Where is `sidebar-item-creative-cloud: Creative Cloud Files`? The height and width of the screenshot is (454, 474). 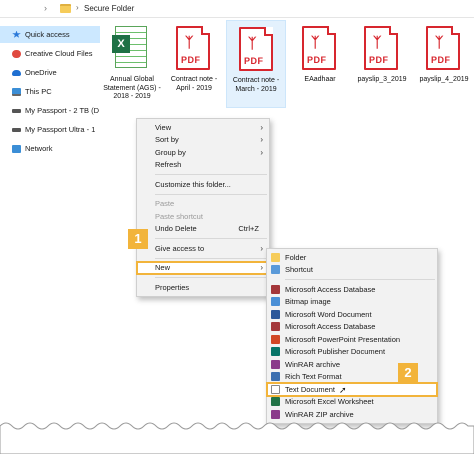 sidebar-item-creative-cloud: Creative Cloud Files is located at coordinates (50, 53).